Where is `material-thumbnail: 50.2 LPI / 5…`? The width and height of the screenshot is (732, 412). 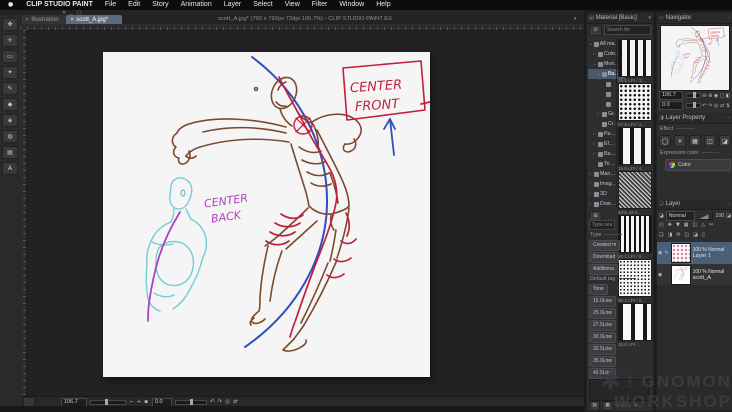
material-thumbnail: 50.2 LPI / 5… is located at coordinates (635, 282).